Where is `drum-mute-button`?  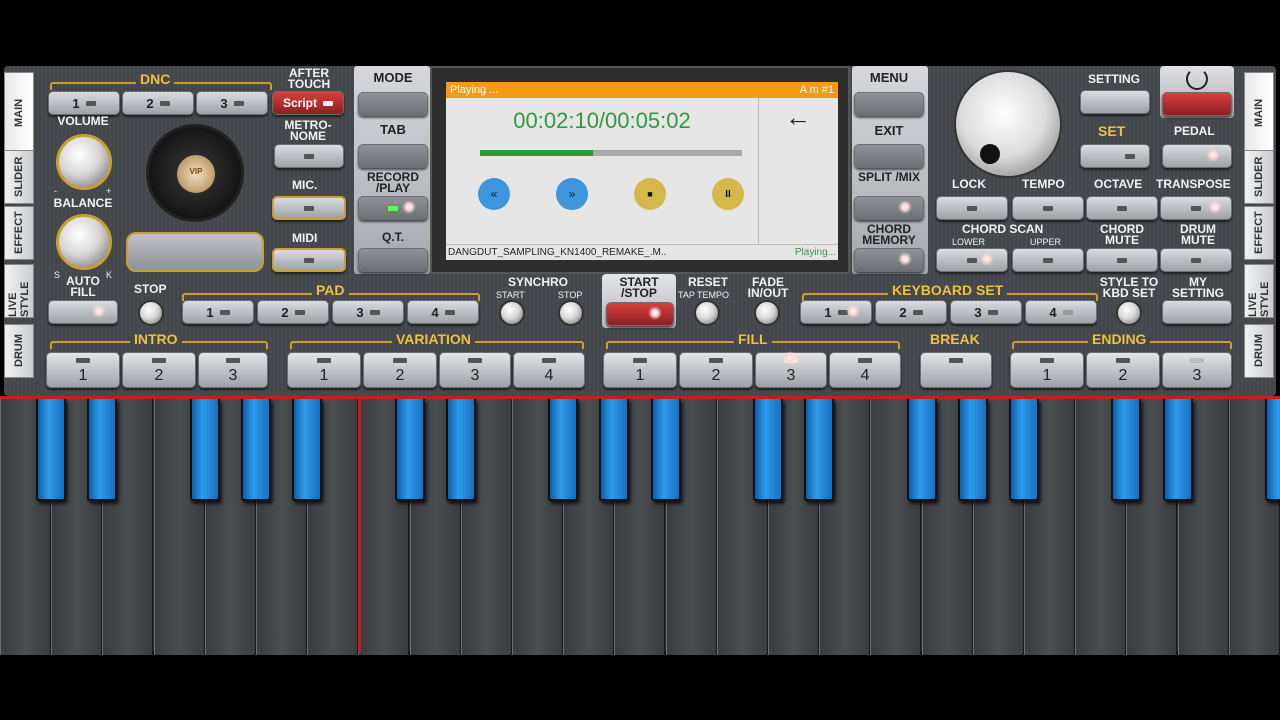
drum-mute-button is located at coordinates (1196, 260).